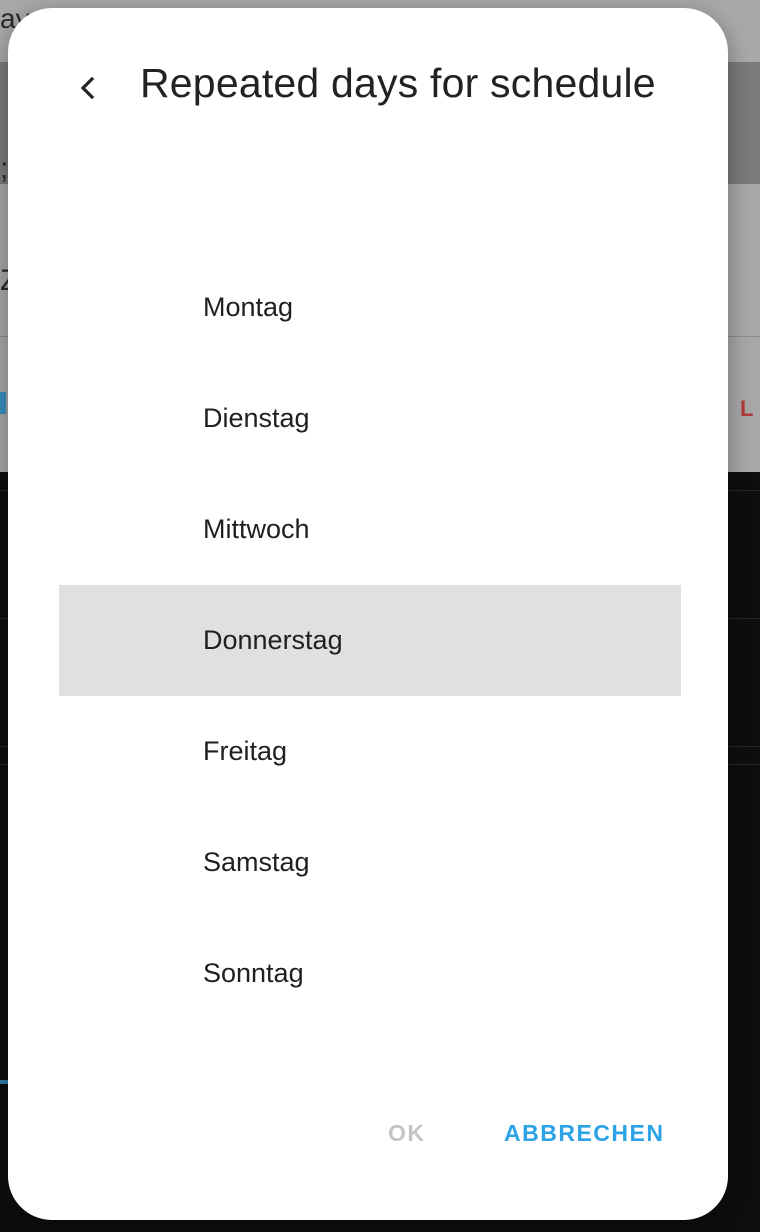 The image size is (760, 1232). Describe the element at coordinates (253, 973) in the screenshot. I see `day-option-label: Sonntag` at that location.